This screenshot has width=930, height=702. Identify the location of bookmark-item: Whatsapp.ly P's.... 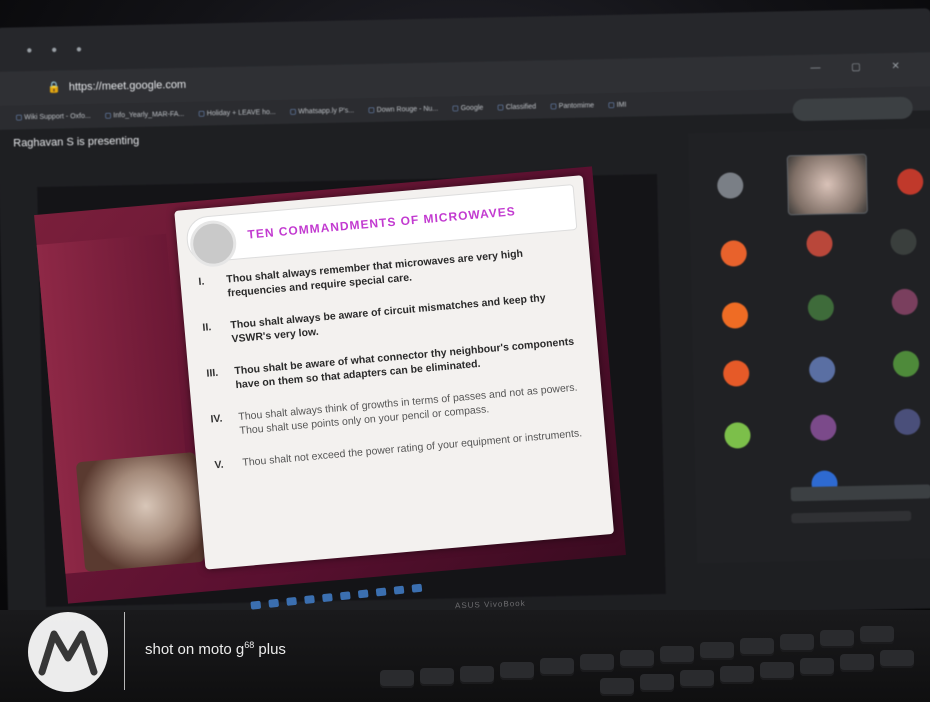
(322, 110).